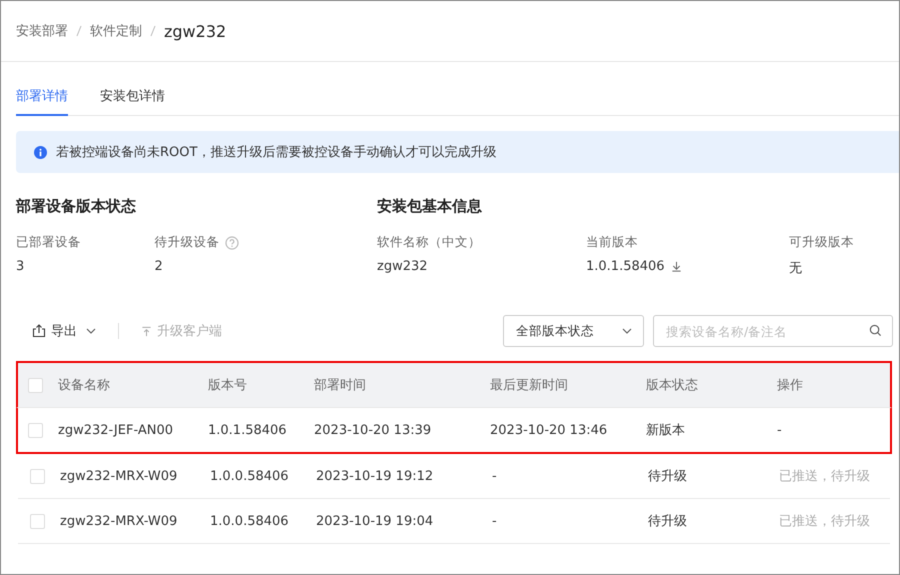 The height and width of the screenshot is (575, 900). I want to click on field-value: zgw232, so click(402, 266).